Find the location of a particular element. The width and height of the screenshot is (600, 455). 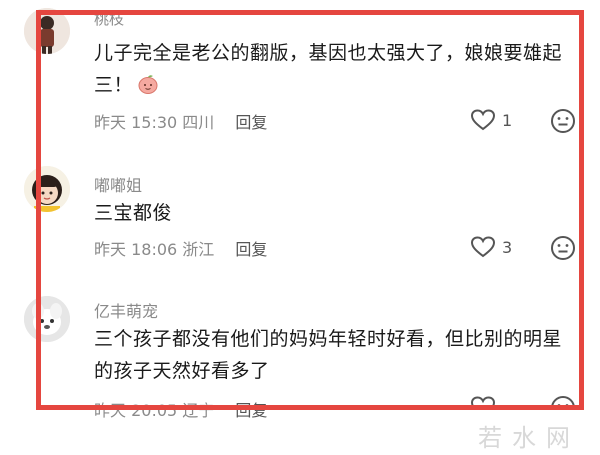

comment-location: 浙江 is located at coordinates (198, 249).